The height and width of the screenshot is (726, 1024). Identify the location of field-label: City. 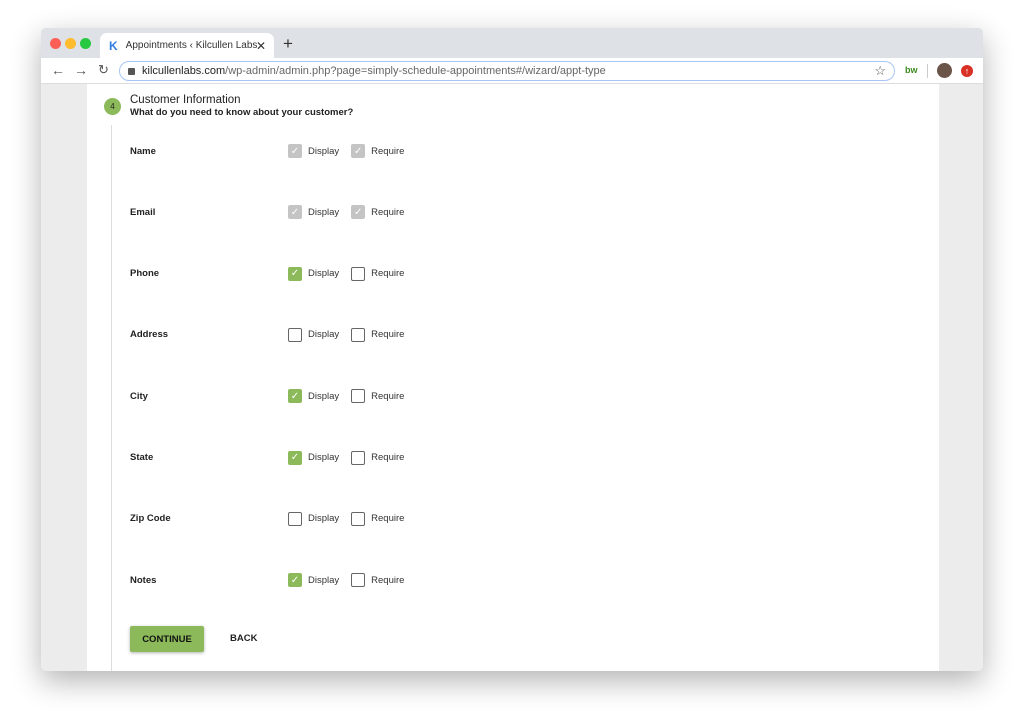
(139, 396).